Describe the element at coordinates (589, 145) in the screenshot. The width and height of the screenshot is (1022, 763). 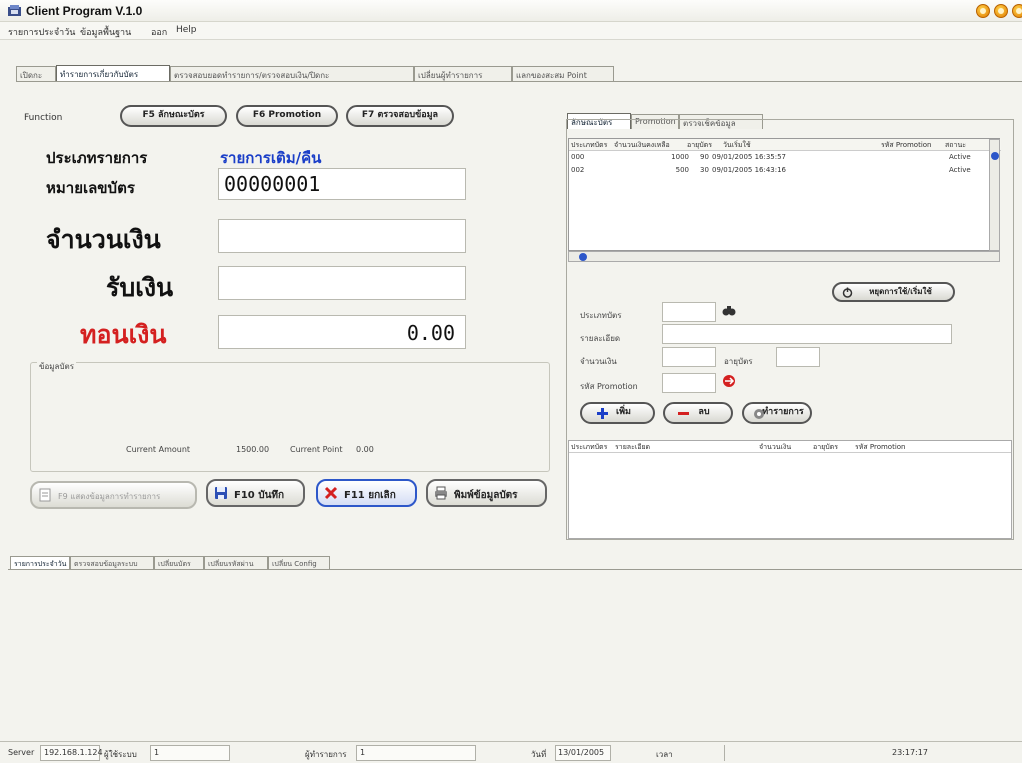
I see `col-card-type: ประเภทบัตร` at that location.